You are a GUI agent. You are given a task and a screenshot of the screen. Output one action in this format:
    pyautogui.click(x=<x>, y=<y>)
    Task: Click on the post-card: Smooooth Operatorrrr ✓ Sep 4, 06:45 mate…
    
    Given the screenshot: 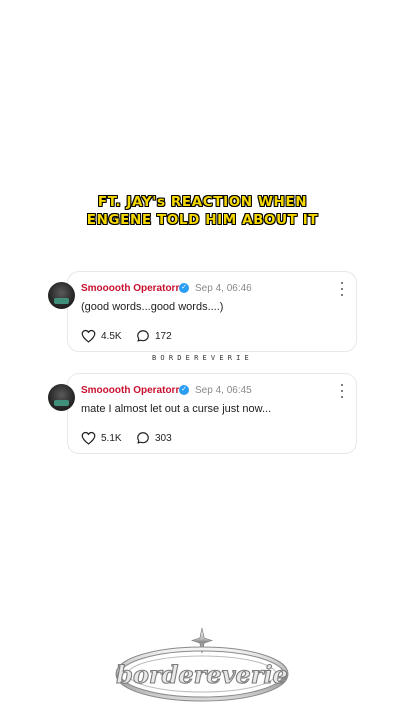 What is the action you would take?
    pyautogui.click(x=202, y=413)
    